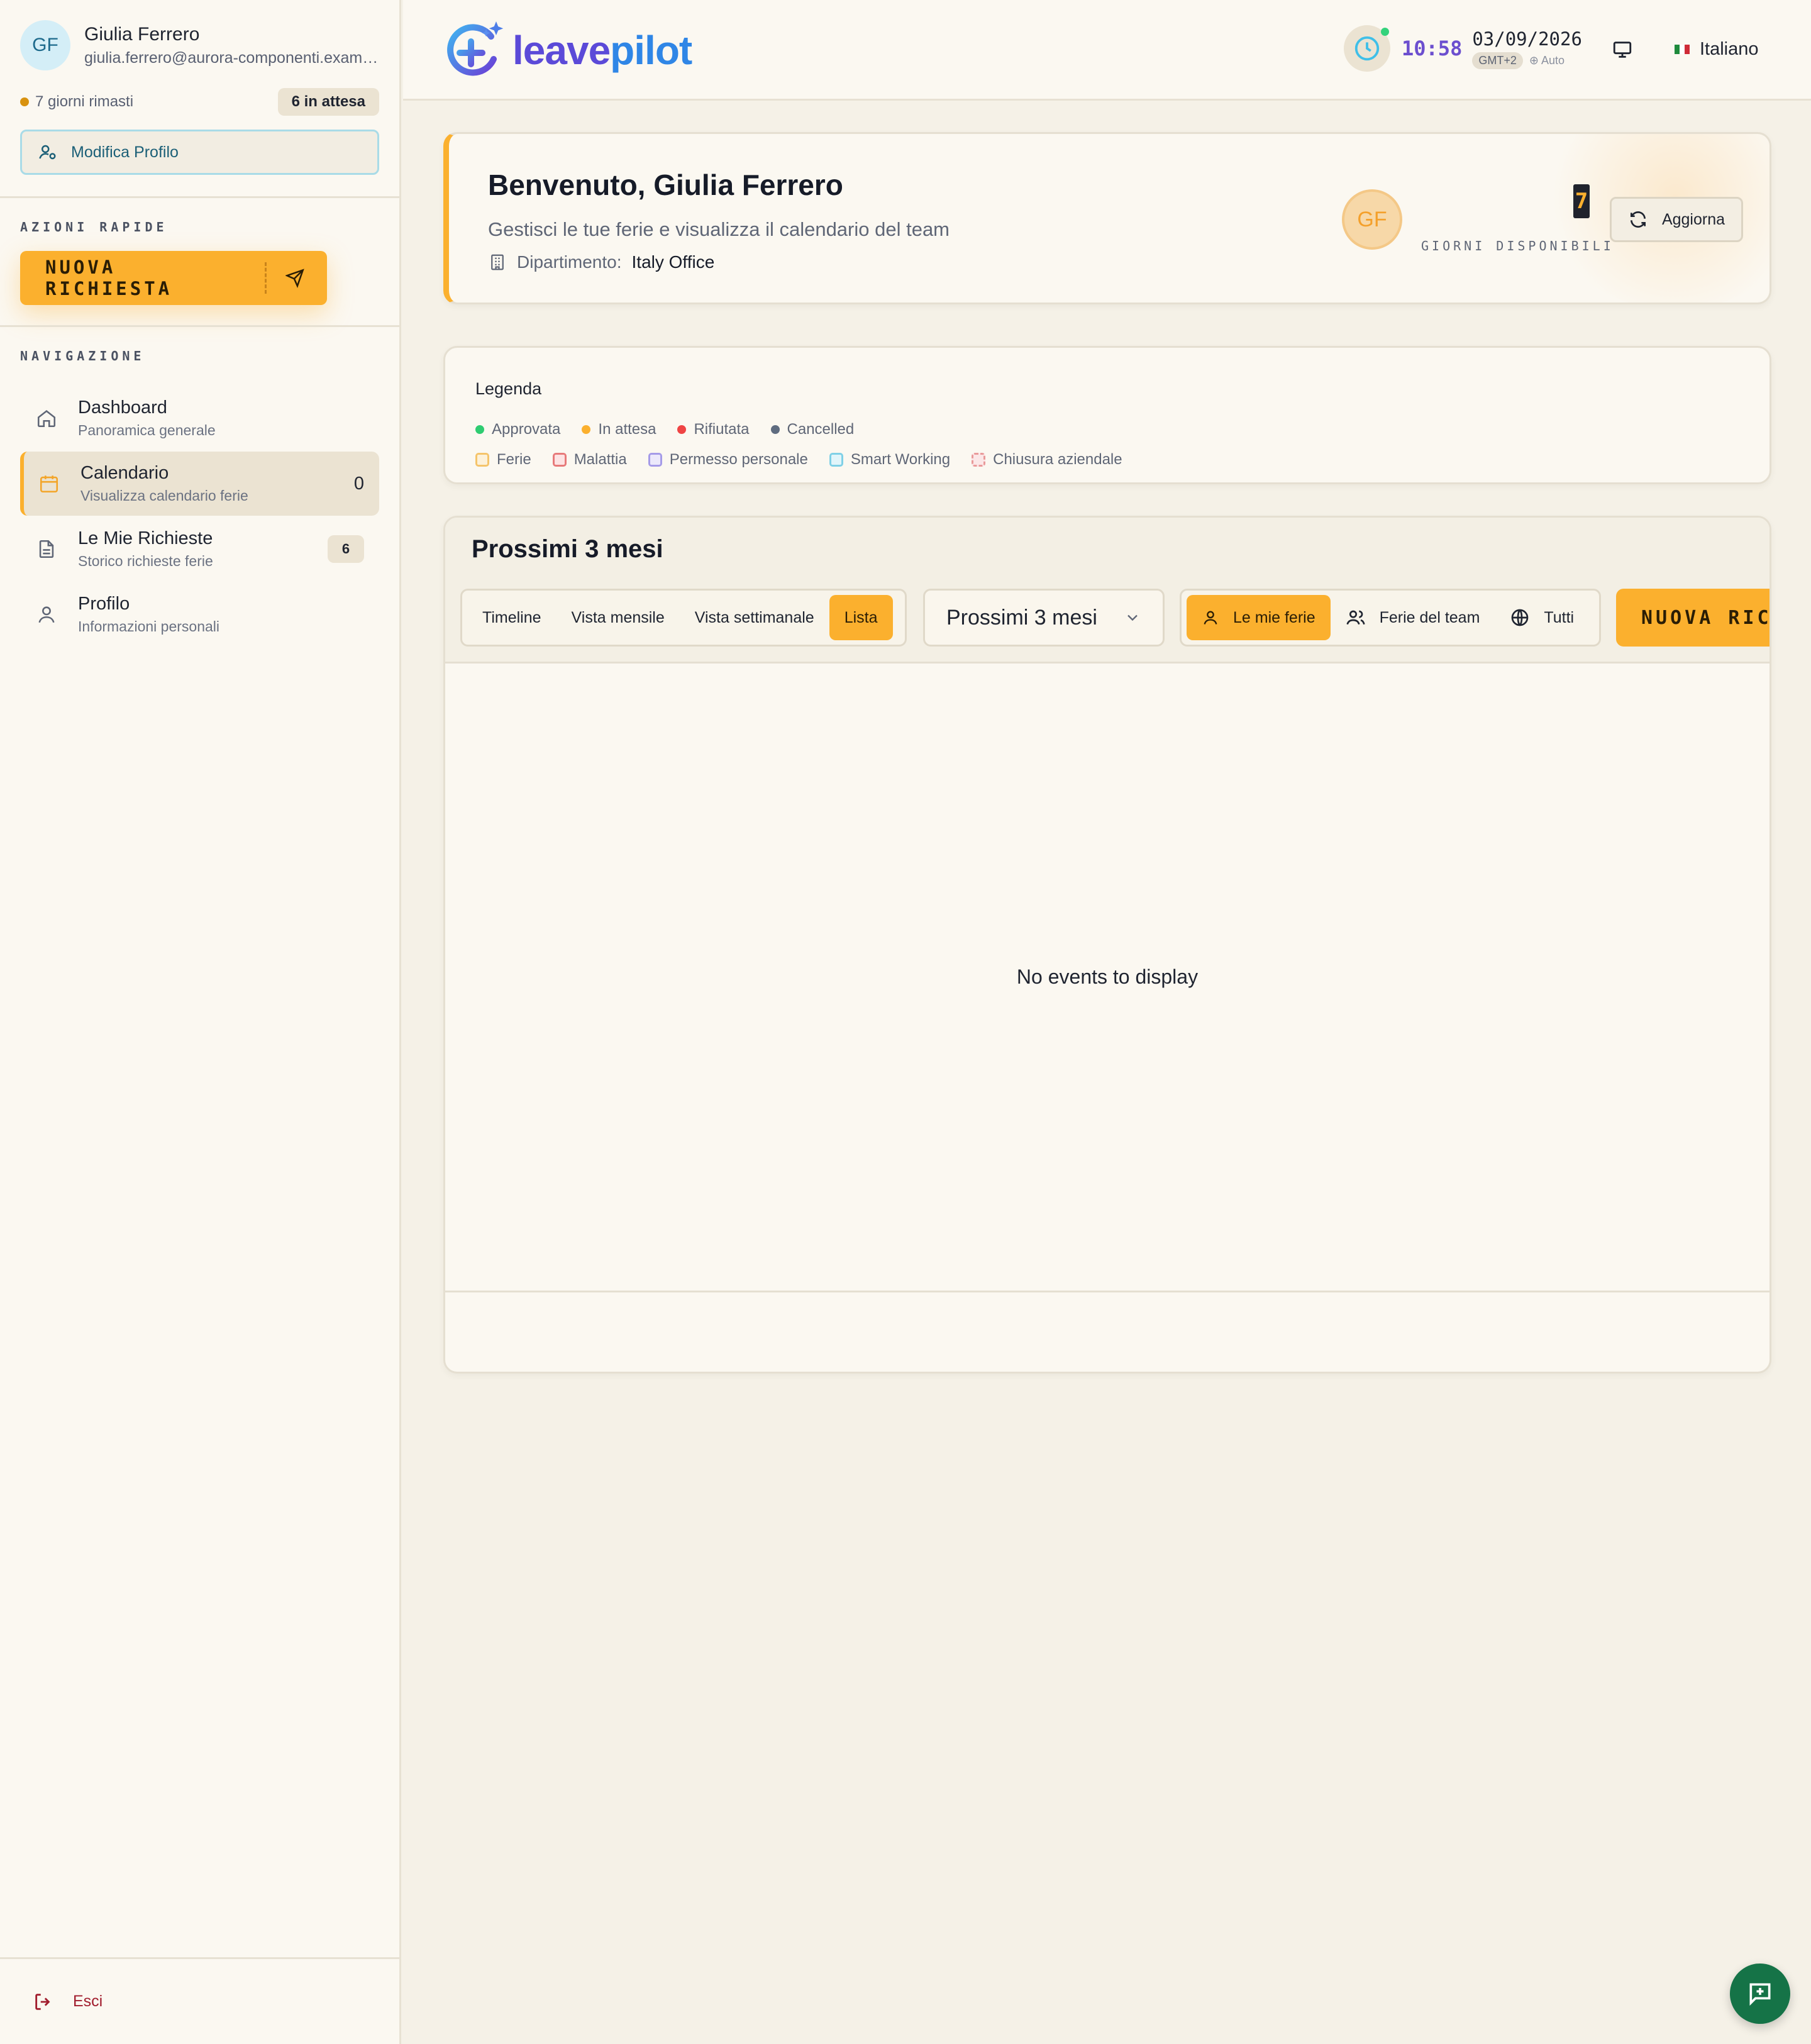 This screenshot has width=1811, height=2044. What do you see at coordinates (901, 459) in the screenshot?
I see `legend-label: Smart Working` at bounding box center [901, 459].